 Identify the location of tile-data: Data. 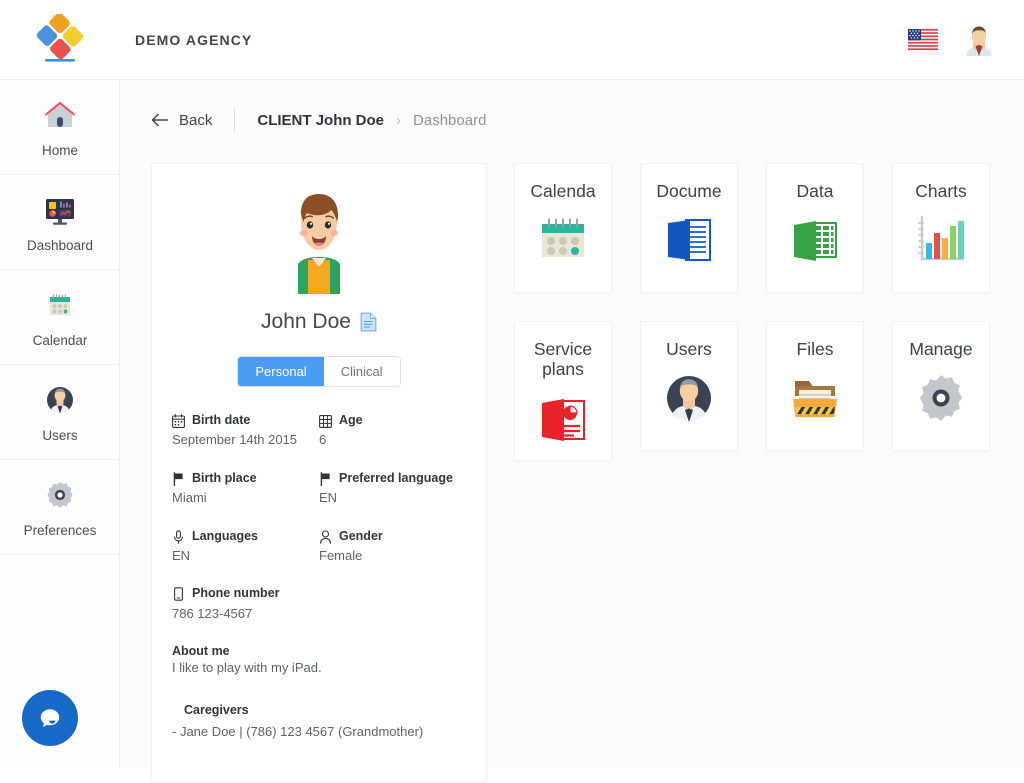
(815, 228).